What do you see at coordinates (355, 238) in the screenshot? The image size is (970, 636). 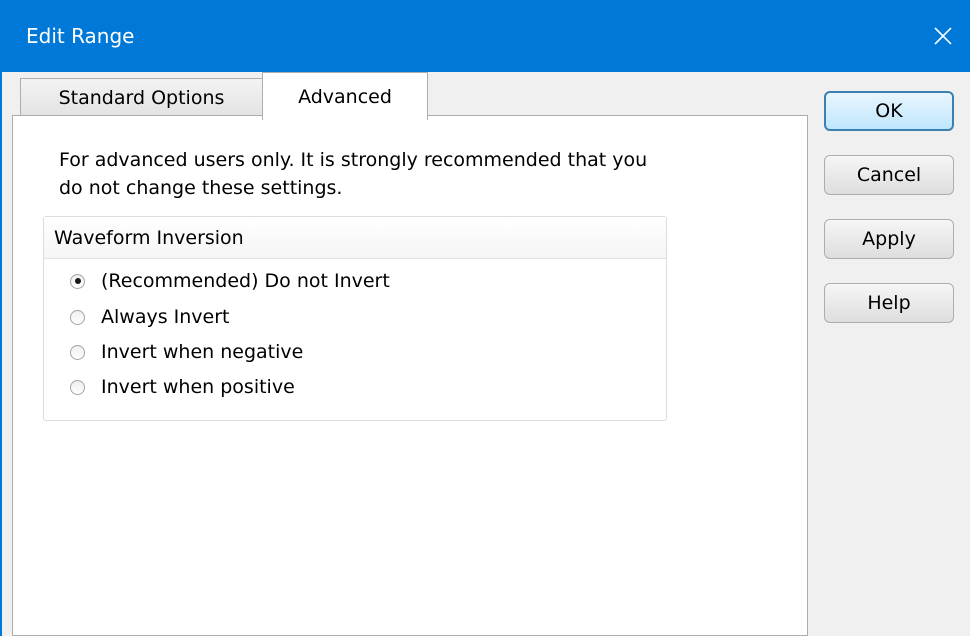 I see `group-title: Waveform Inversion` at bounding box center [355, 238].